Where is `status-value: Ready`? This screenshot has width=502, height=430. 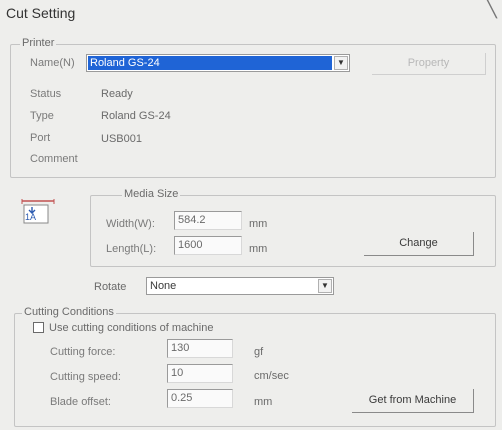 status-value: Ready is located at coordinates (117, 94).